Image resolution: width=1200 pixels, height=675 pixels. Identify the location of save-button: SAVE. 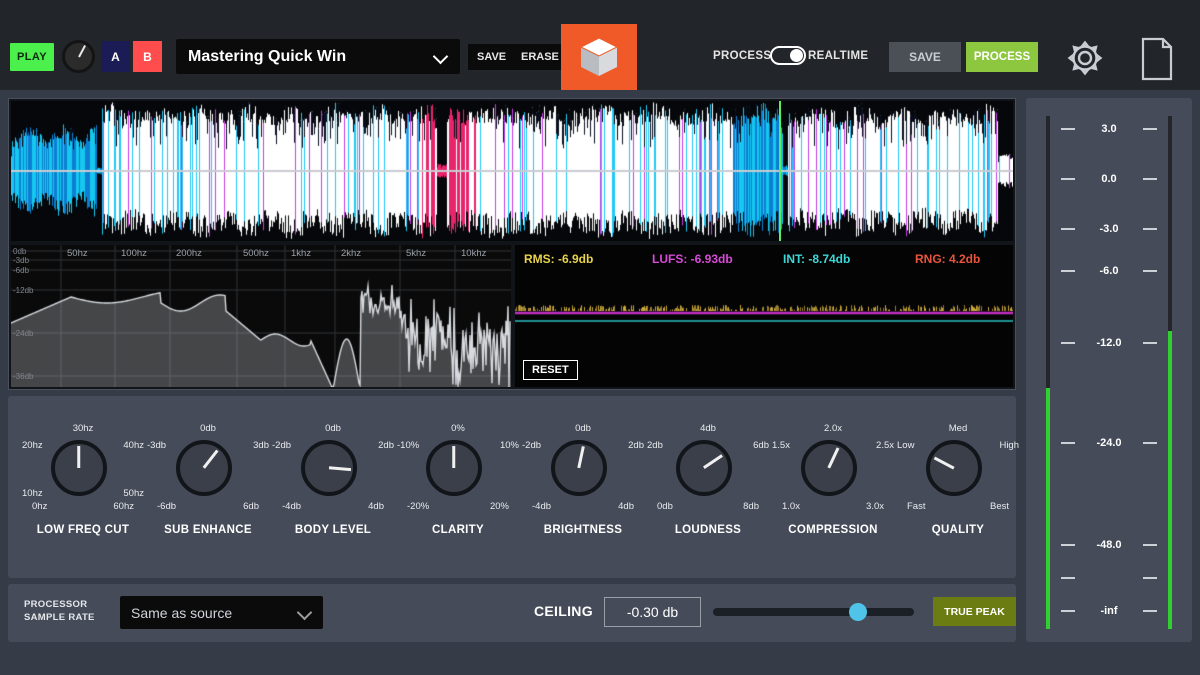
(925, 57).